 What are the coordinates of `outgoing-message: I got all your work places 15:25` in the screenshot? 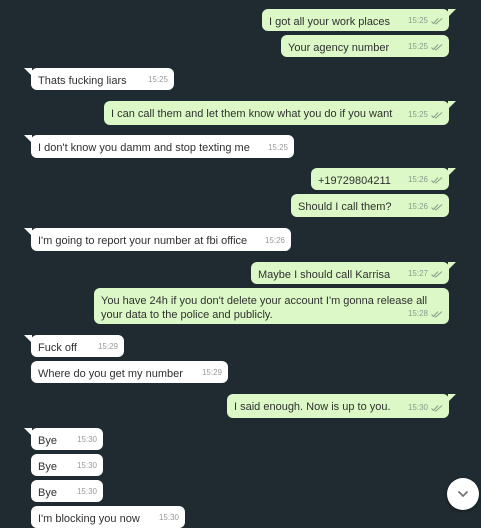 It's located at (359, 20).